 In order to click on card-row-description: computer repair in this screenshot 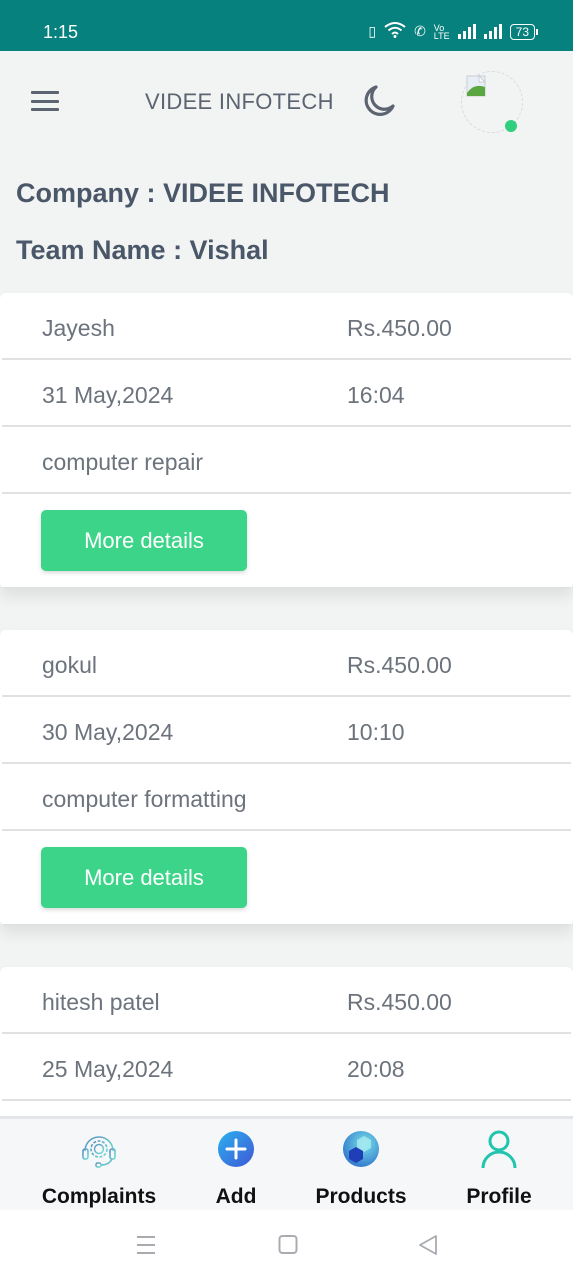, I will do `click(286, 460)`.